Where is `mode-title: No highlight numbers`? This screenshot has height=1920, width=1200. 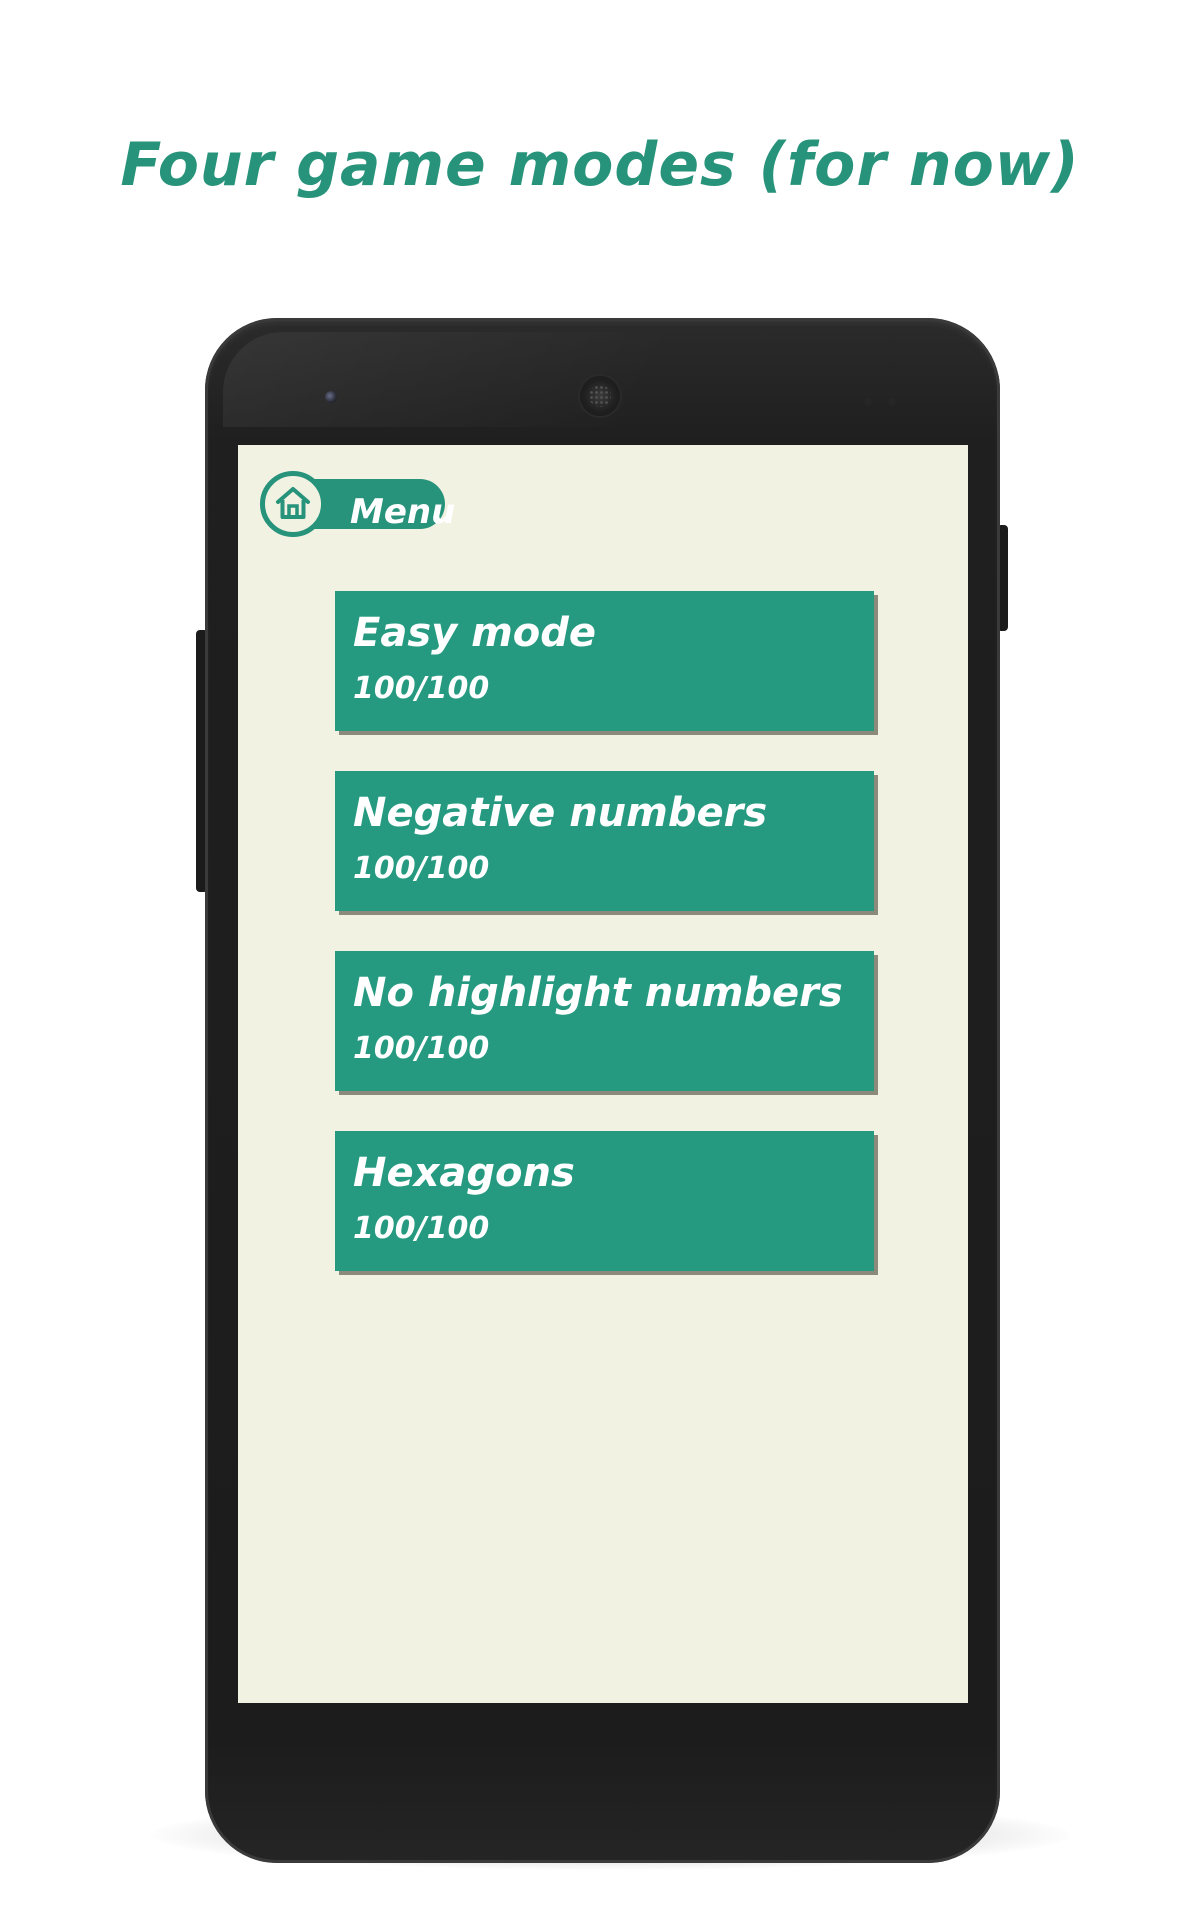 mode-title: No highlight numbers is located at coordinates (598, 993).